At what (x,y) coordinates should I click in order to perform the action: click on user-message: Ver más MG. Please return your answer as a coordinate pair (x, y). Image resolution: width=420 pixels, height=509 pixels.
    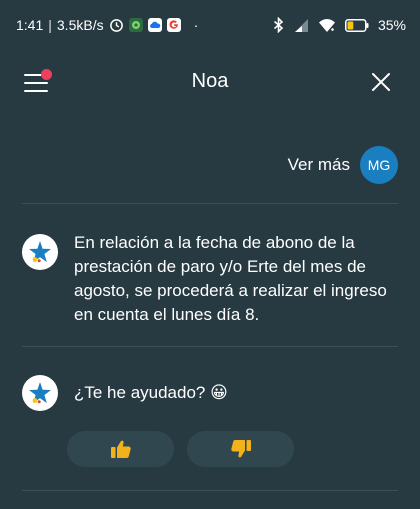
    Looking at the image, I should click on (343, 165).